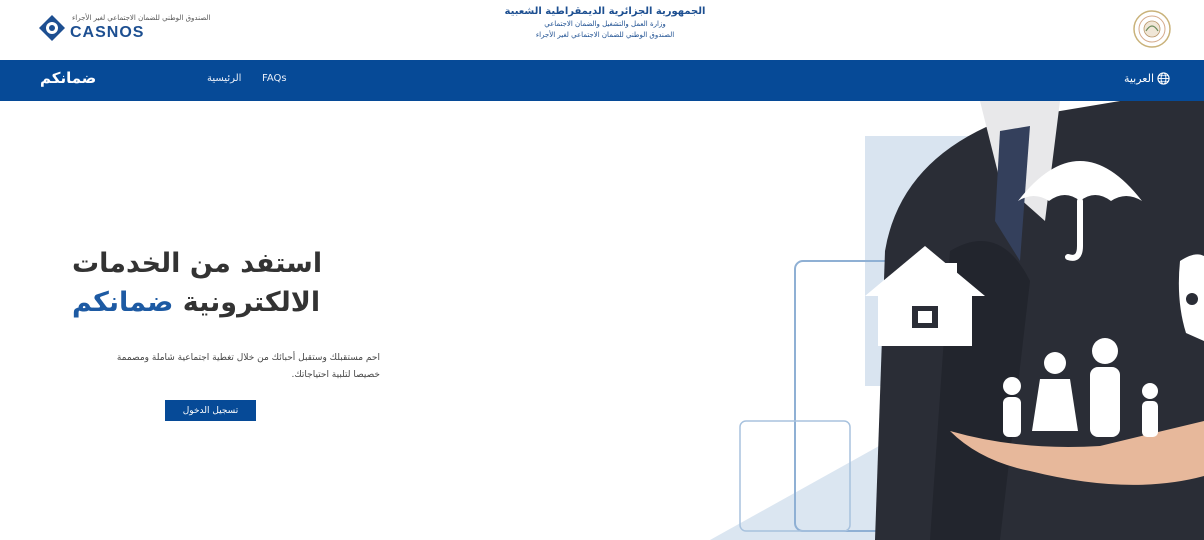 The width and height of the screenshot is (1204, 540). What do you see at coordinates (602, 80) in the screenshot?
I see `main-navbar: ضمانكم الرئيسية FAQs العربية` at bounding box center [602, 80].